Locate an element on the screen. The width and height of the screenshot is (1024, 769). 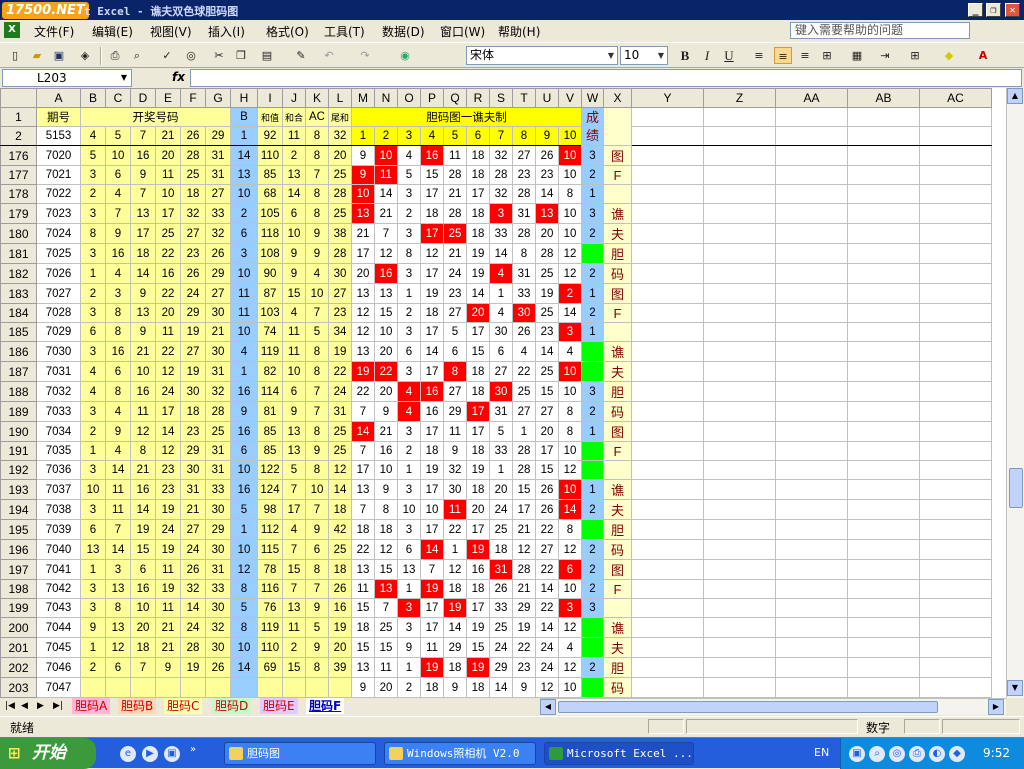
header-sum: 和值 is located at coordinates (270, 117).